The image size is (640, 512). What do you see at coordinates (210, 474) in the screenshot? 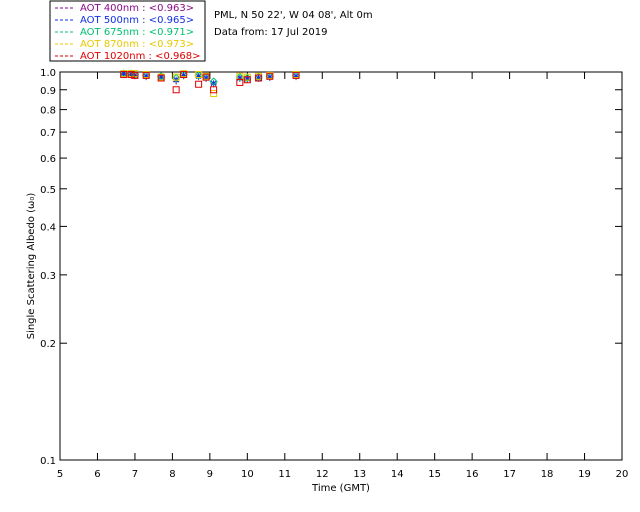
I see `x-tick-label: 9` at bounding box center [210, 474].